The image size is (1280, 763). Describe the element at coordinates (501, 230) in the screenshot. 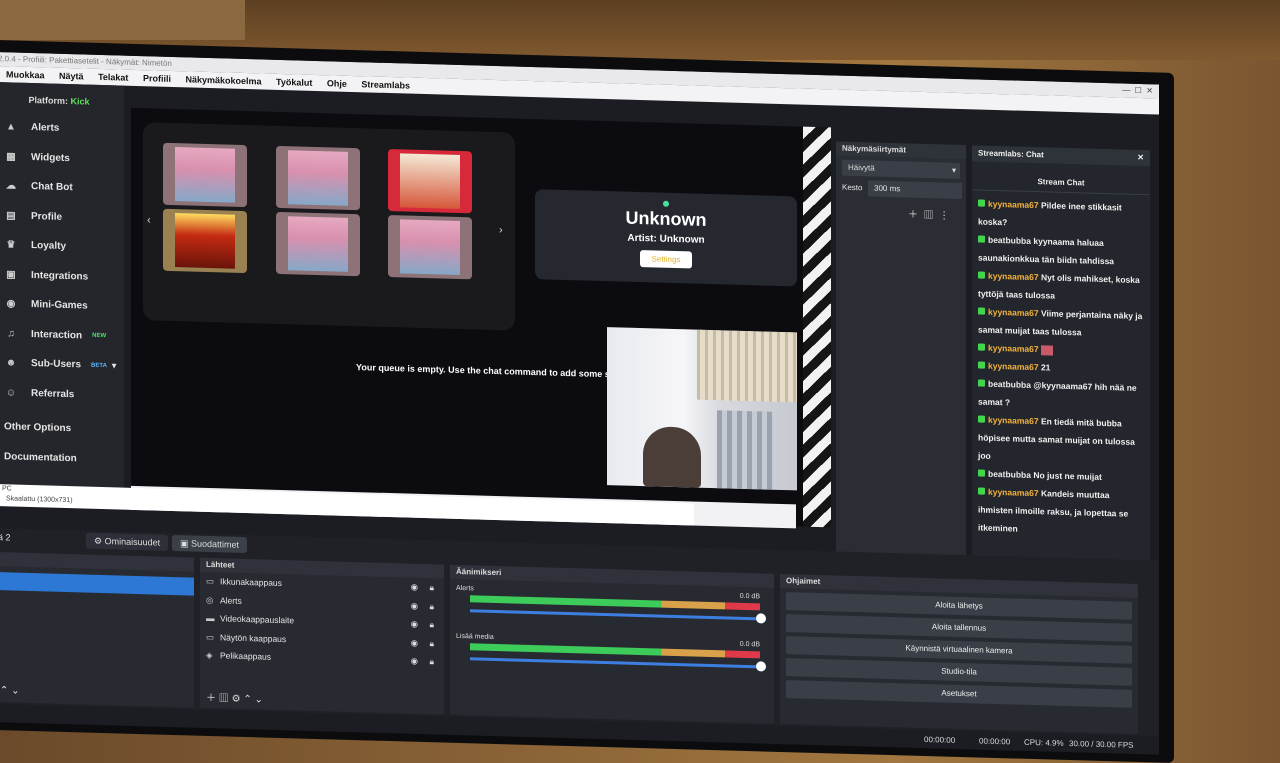

I see `carousel-next-icon: ›` at that location.